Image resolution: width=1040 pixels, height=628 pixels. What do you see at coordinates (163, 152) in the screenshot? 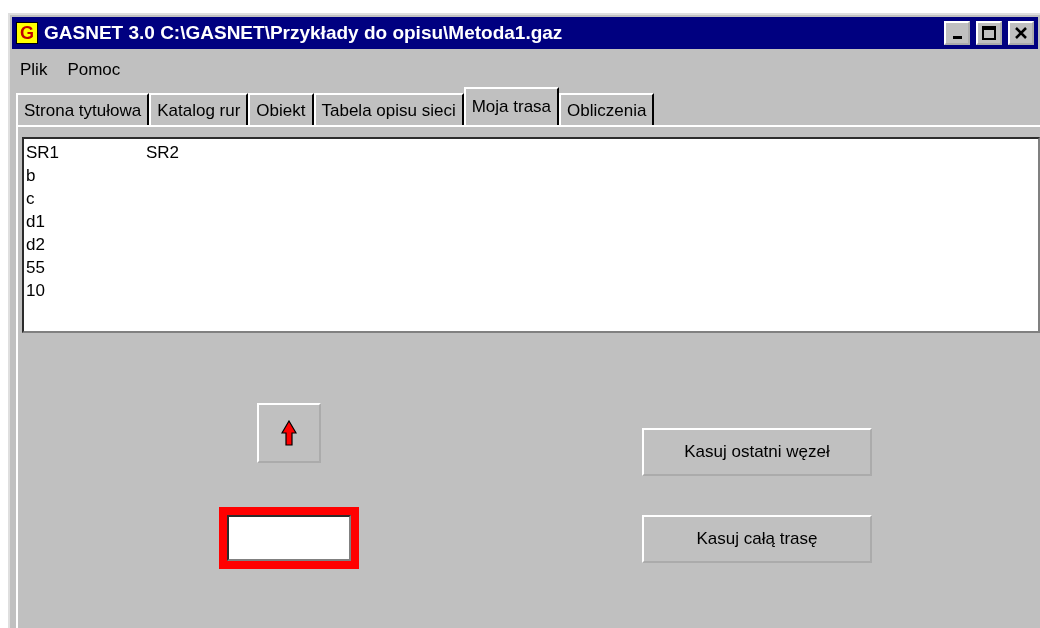
I see `list-entry: SR2` at bounding box center [163, 152].